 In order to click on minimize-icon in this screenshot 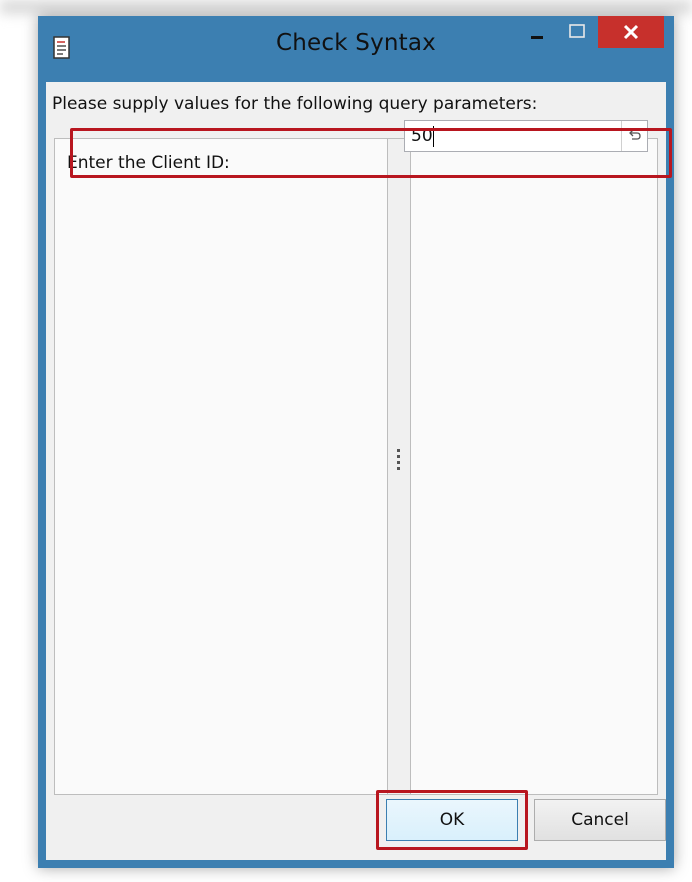, I will do `click(537, 37)`.